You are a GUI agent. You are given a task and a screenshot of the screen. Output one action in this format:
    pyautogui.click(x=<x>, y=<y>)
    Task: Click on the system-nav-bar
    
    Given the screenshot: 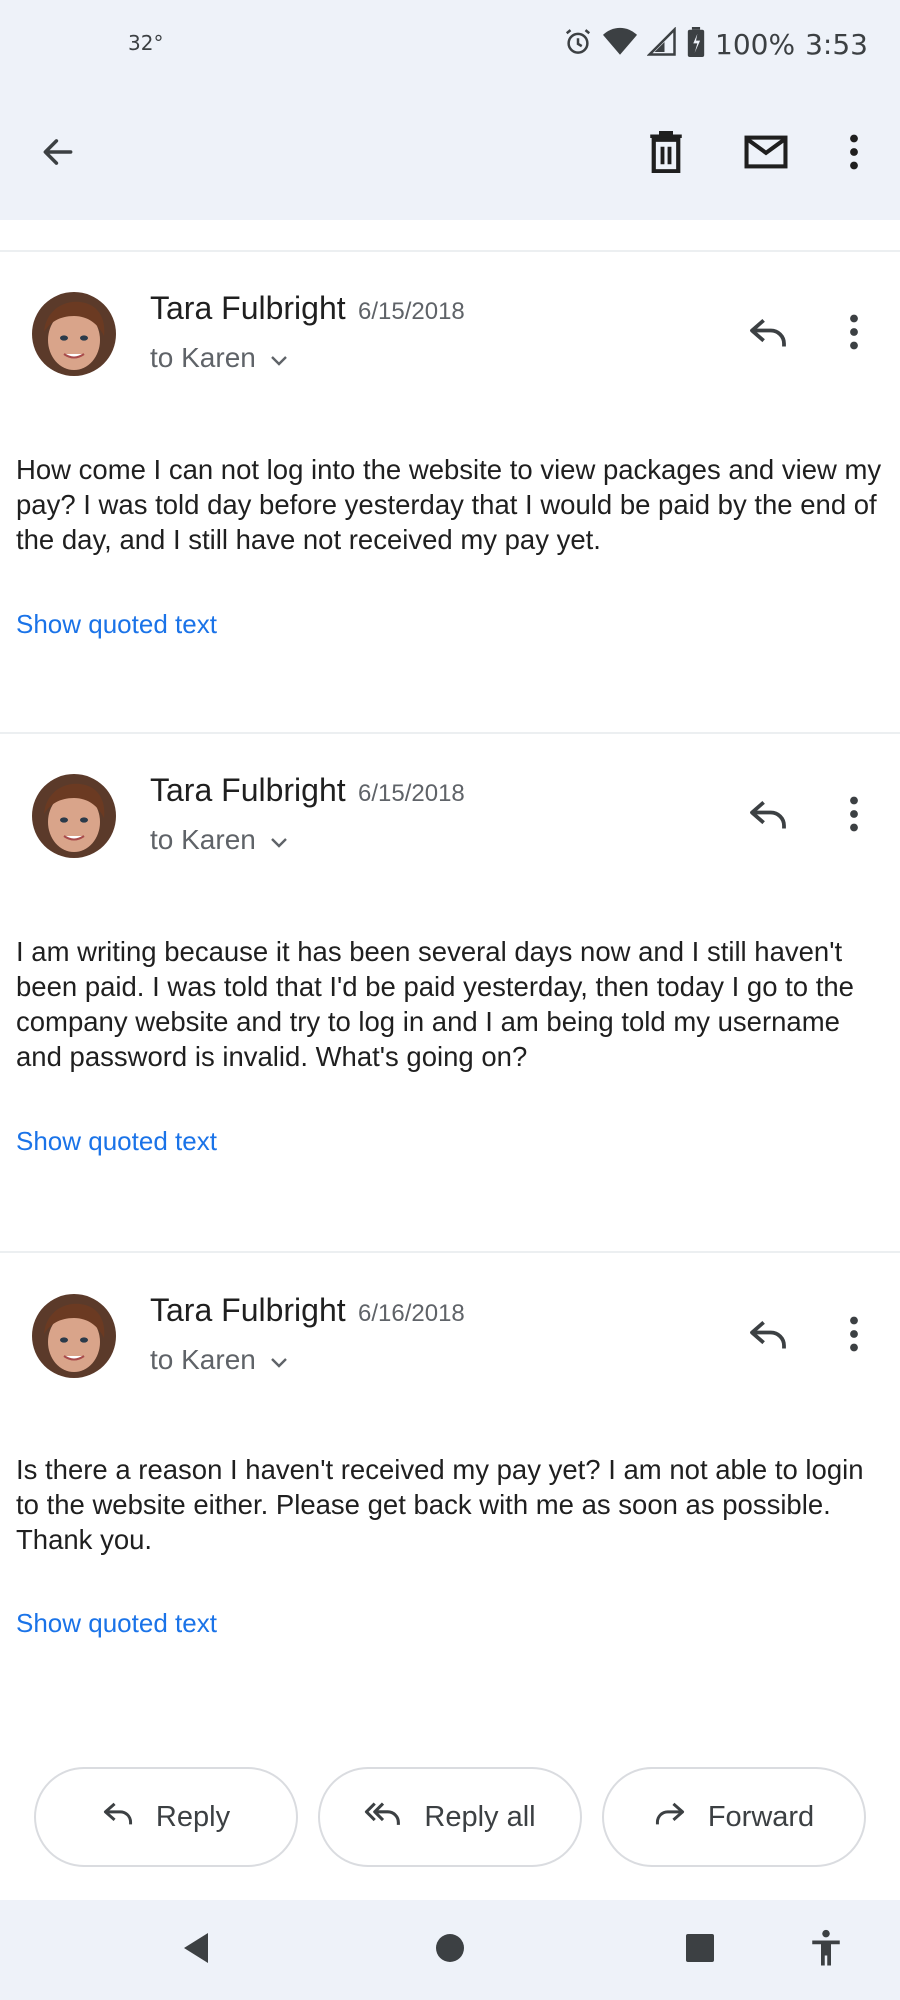 What is the action you would take?
    pyautogui.click(x=450, y=1950)
    